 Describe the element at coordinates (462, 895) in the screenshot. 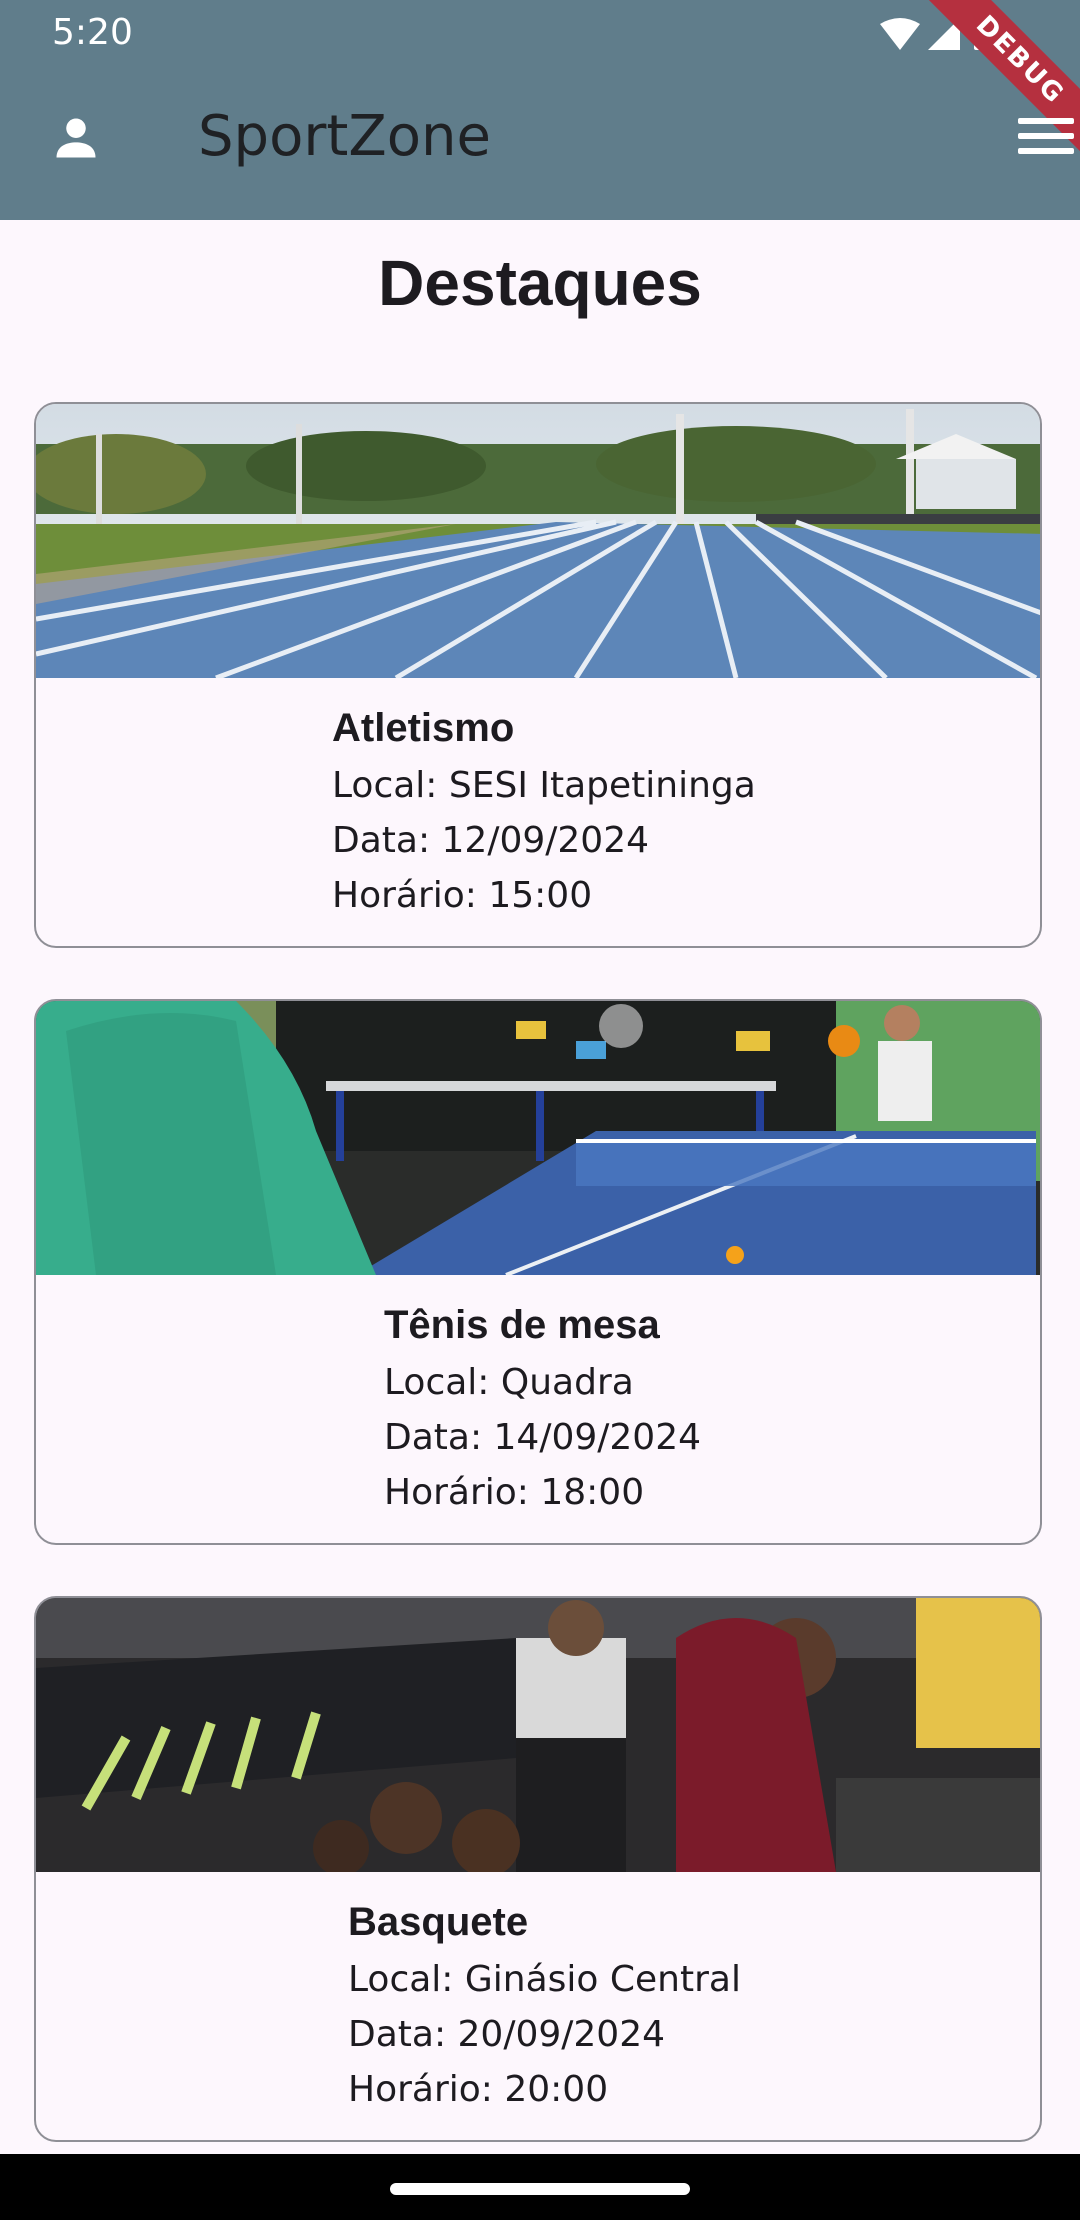

I see `event-time: Horário: 15:00` at that location.